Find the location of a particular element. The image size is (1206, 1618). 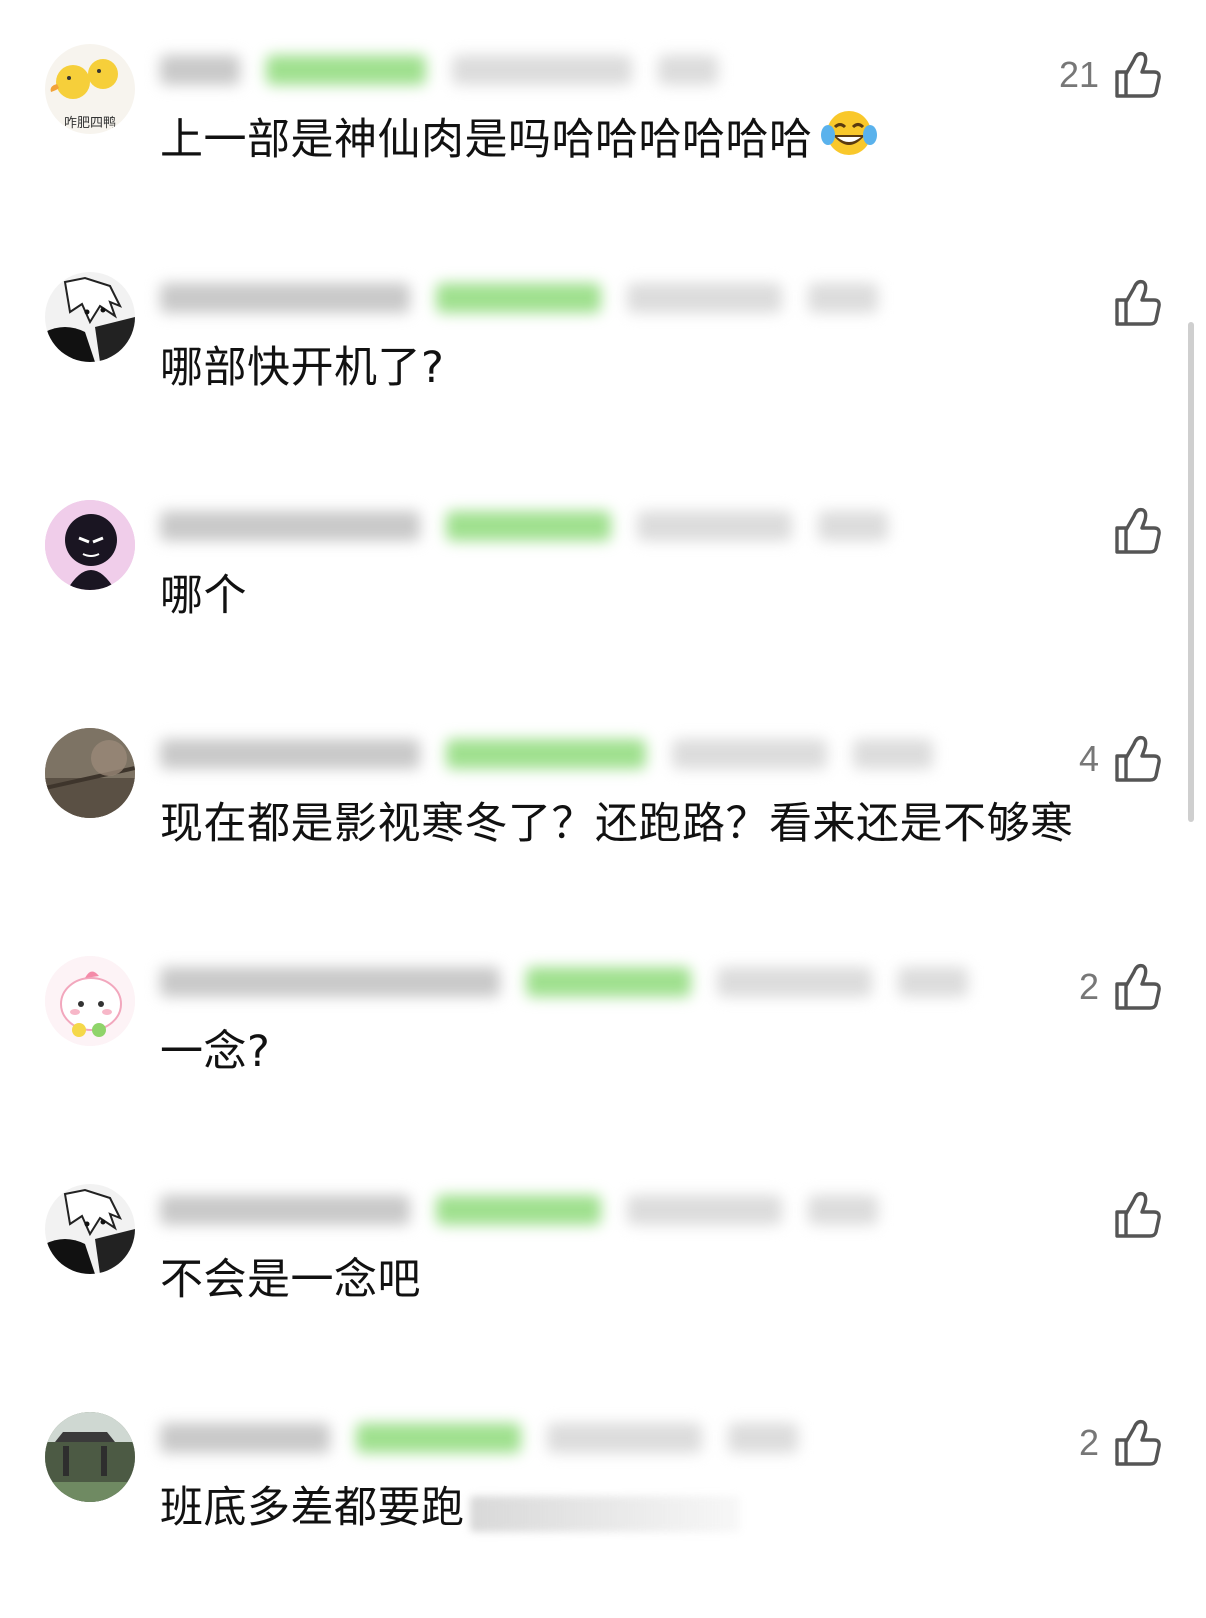

comment-item: 一念? 2 is located at coordinates (603, 1048).